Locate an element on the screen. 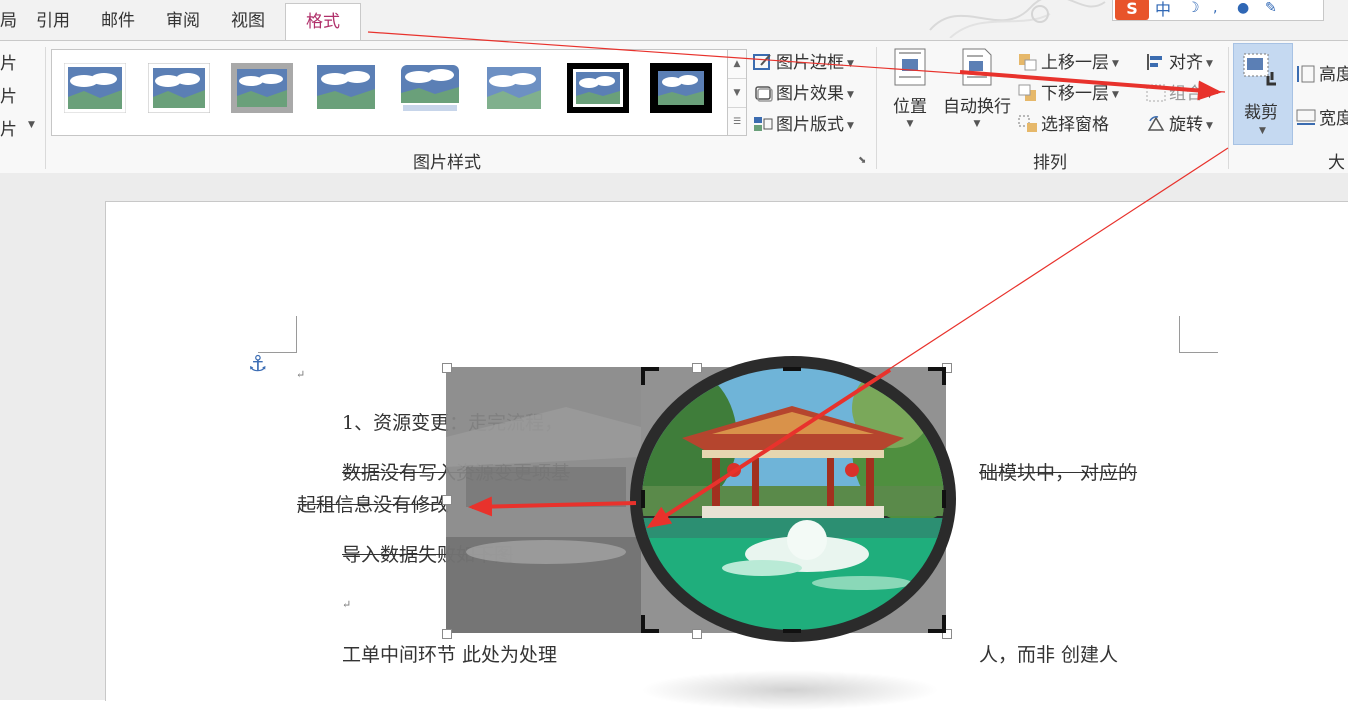 Image resolution: width=1348 pixels, height=710 pixels. tab-view: 视图 is located at coordinates (248, 20).